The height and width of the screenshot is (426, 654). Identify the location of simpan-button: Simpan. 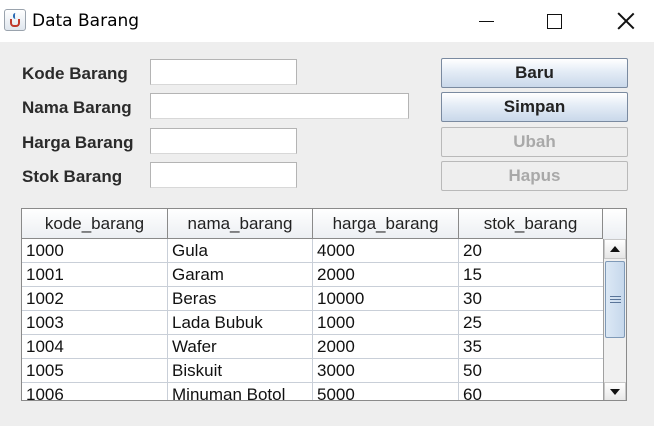
(534, 107).